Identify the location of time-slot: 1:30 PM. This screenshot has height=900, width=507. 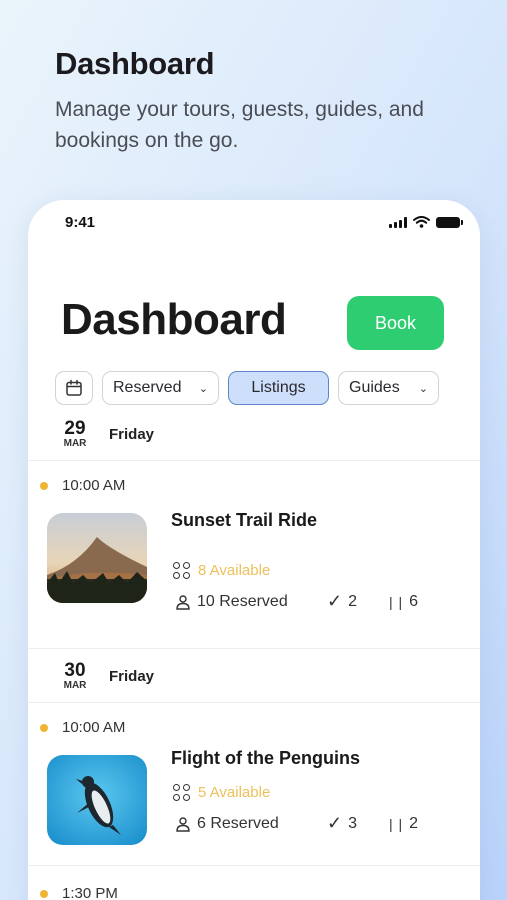
(79, 892).